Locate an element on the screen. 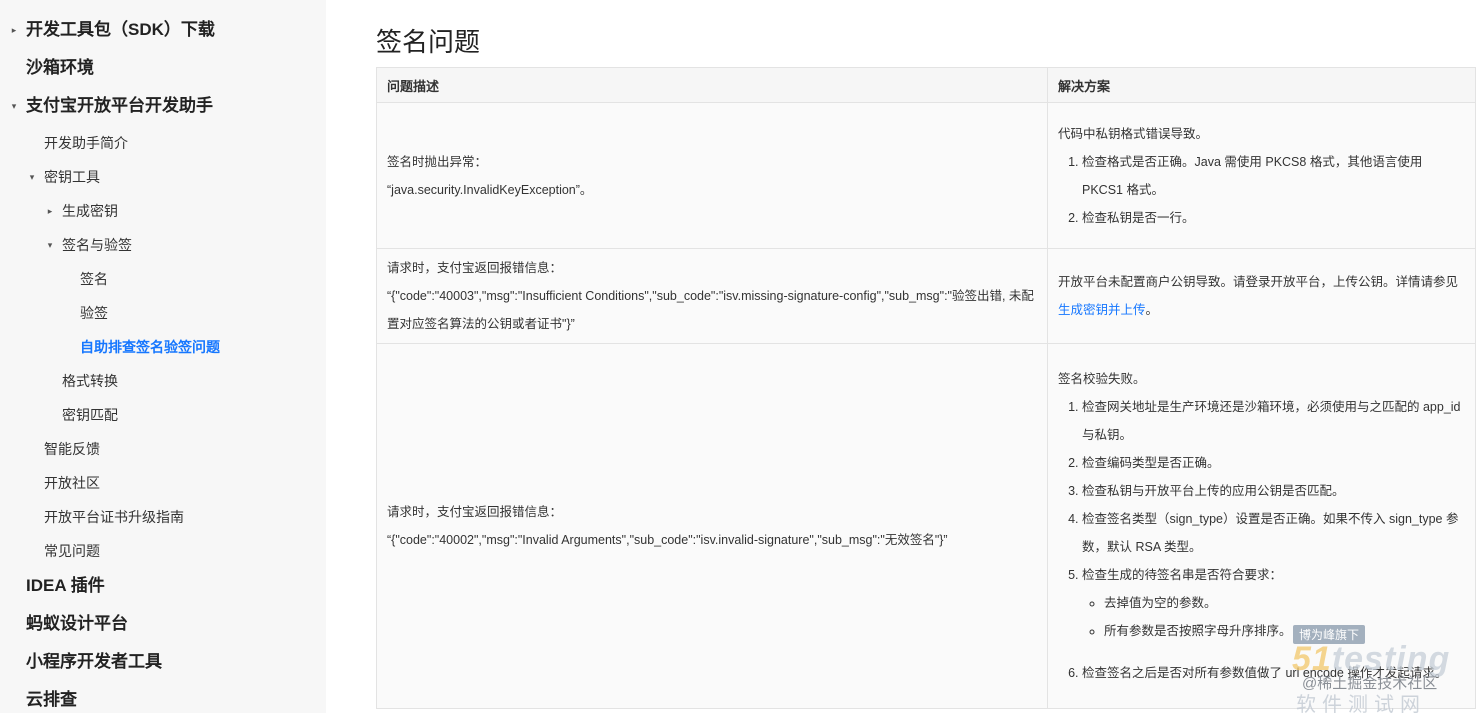 This screenshot has height=717, width=1480. solution-step-text: 检查生成的待签名串是否符合要求： is located at coordinates (1182, 575).